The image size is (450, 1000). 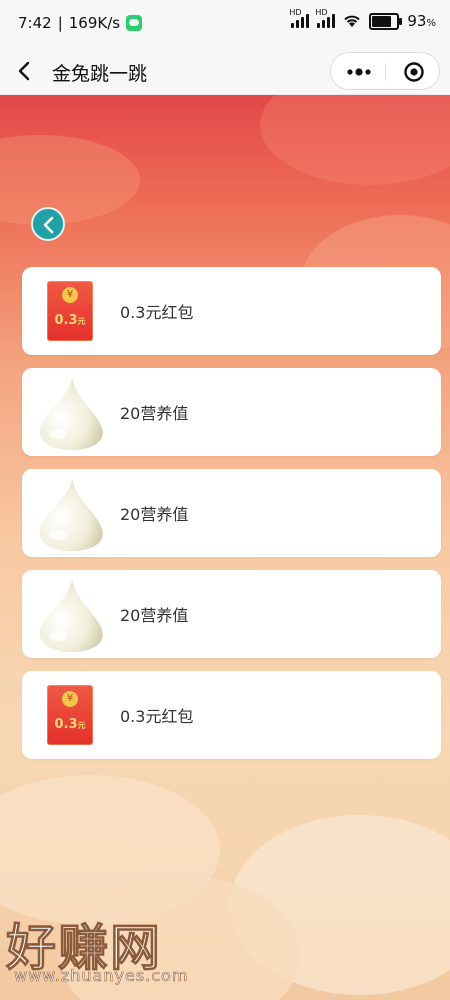 I want to click on network-speed: 169K/s, so click(x=94, y=23).